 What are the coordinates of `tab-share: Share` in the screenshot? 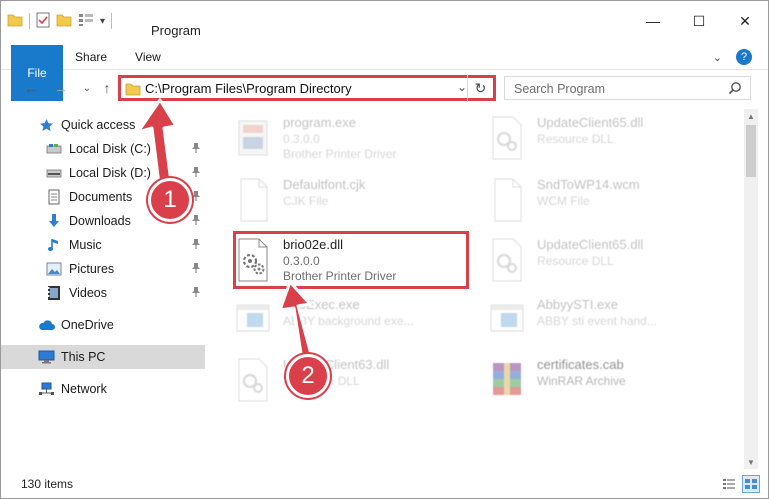 It's located at (91, 57).